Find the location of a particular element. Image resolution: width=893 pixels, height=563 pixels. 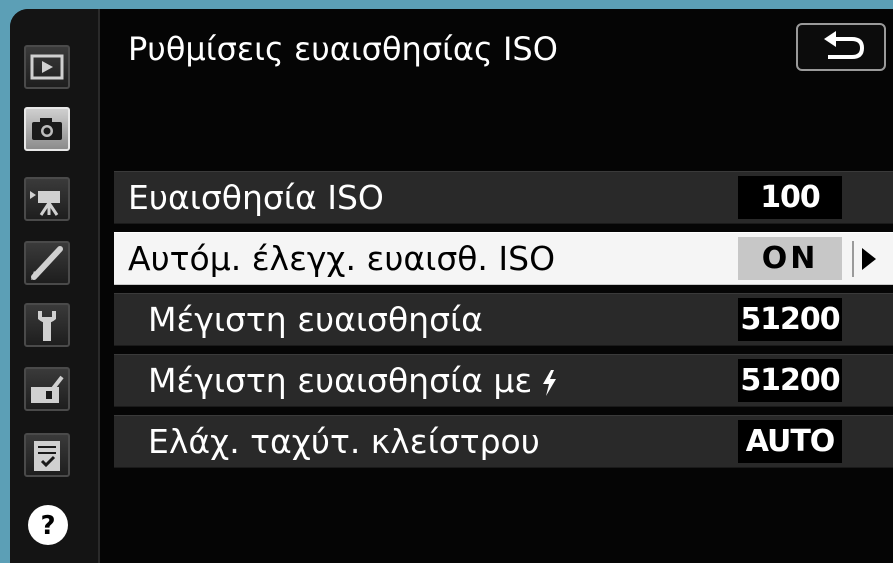

menu-item-value: ON is located at coordinates (790, 258).